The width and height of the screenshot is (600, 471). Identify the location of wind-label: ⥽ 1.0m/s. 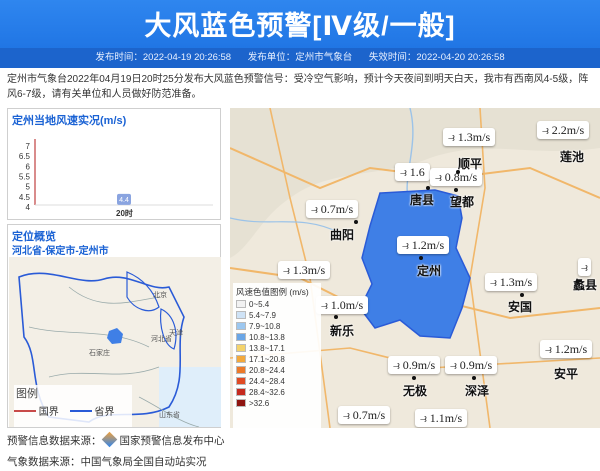
(342, 305).